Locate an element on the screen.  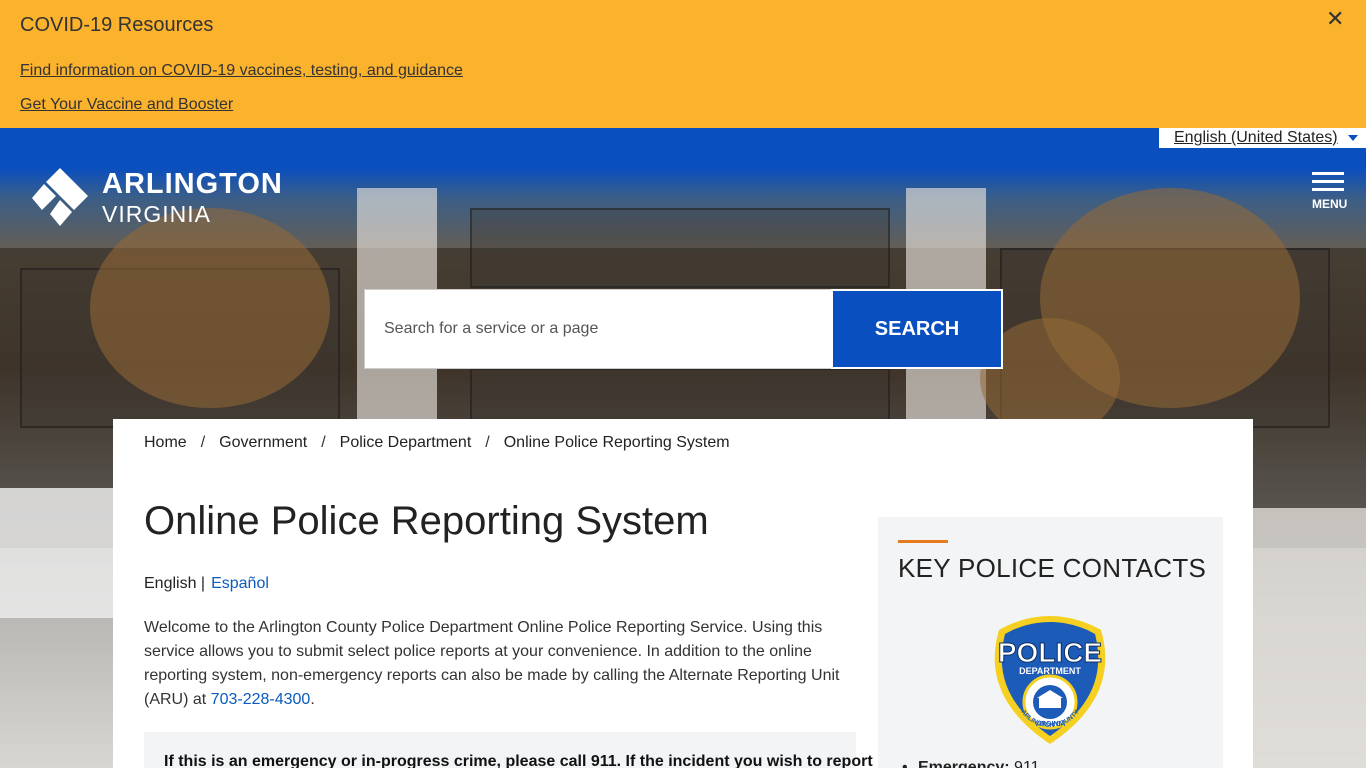
contact-value: 911 is located at coordinates (1027, 763).